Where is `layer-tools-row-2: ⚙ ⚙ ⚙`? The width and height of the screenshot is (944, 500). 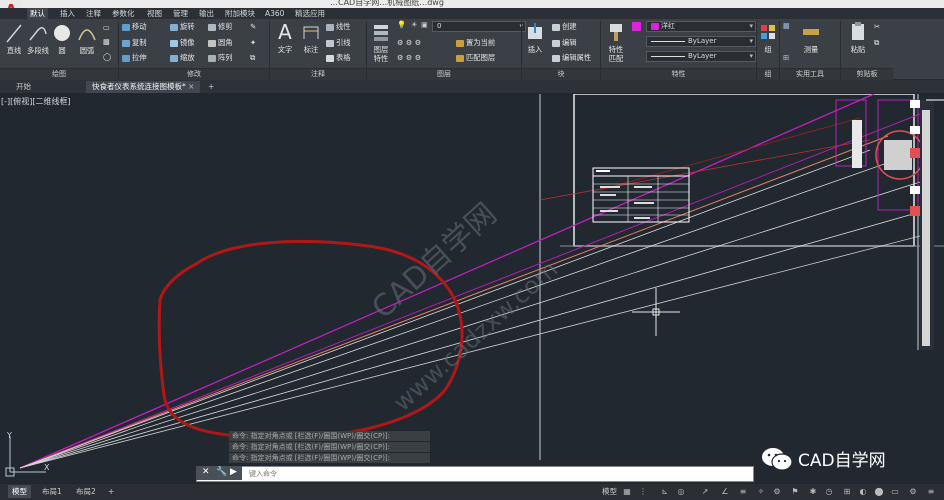 layer-tools-row-2: ⚙ ⚙ ⚙ is located at coordinates (409, 57).